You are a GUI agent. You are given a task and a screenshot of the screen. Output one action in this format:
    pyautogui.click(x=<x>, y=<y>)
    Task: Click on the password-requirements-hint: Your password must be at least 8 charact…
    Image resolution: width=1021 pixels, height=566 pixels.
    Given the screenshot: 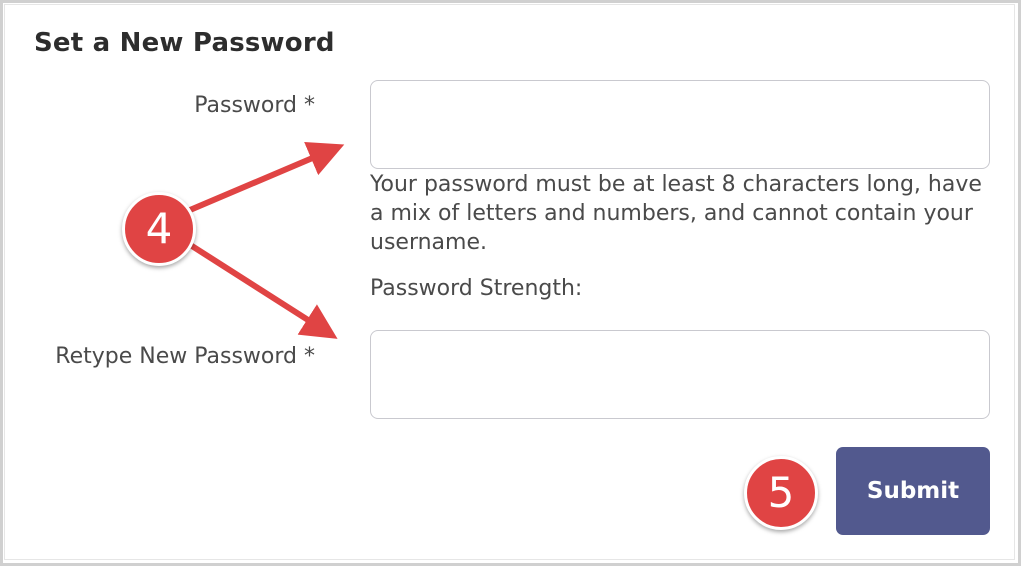 What is the action you would take?
    pyautogui.click(x=676, y=213)
    